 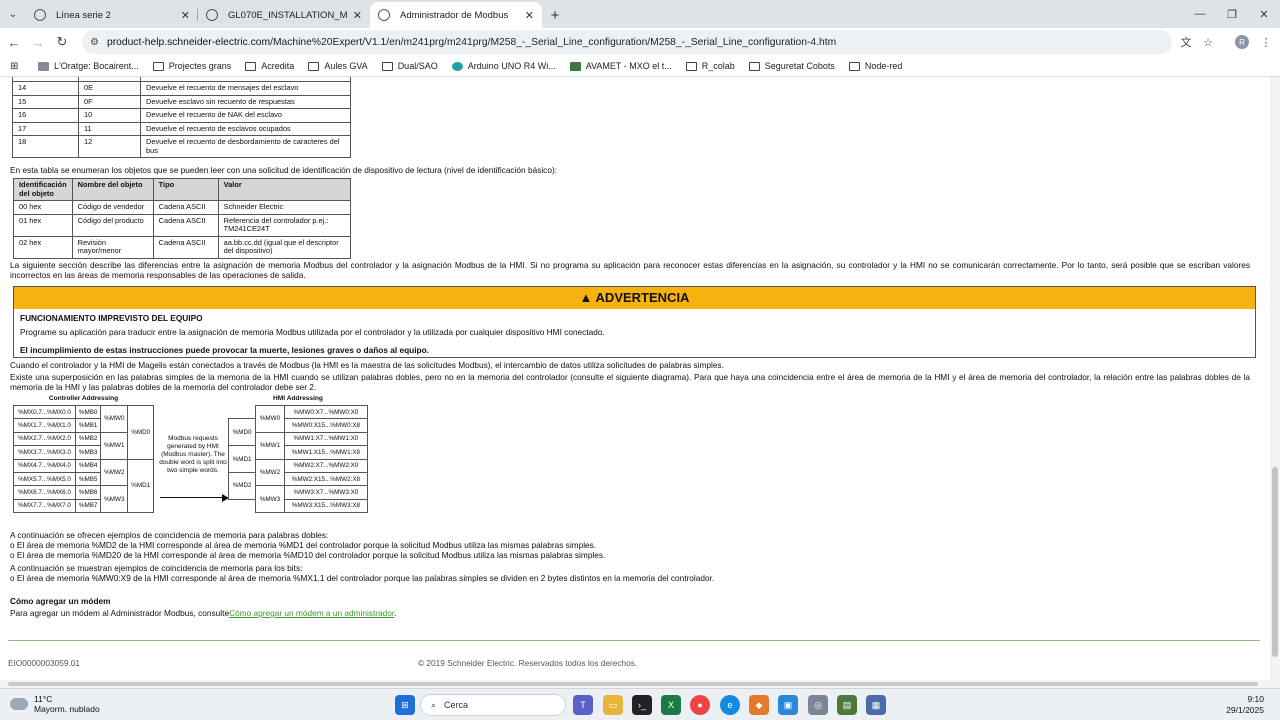 What do you see at coordinates (1275, 382) in the screenshot?
I see `vertical-scrollbar` at bounding box center [1275, 382].